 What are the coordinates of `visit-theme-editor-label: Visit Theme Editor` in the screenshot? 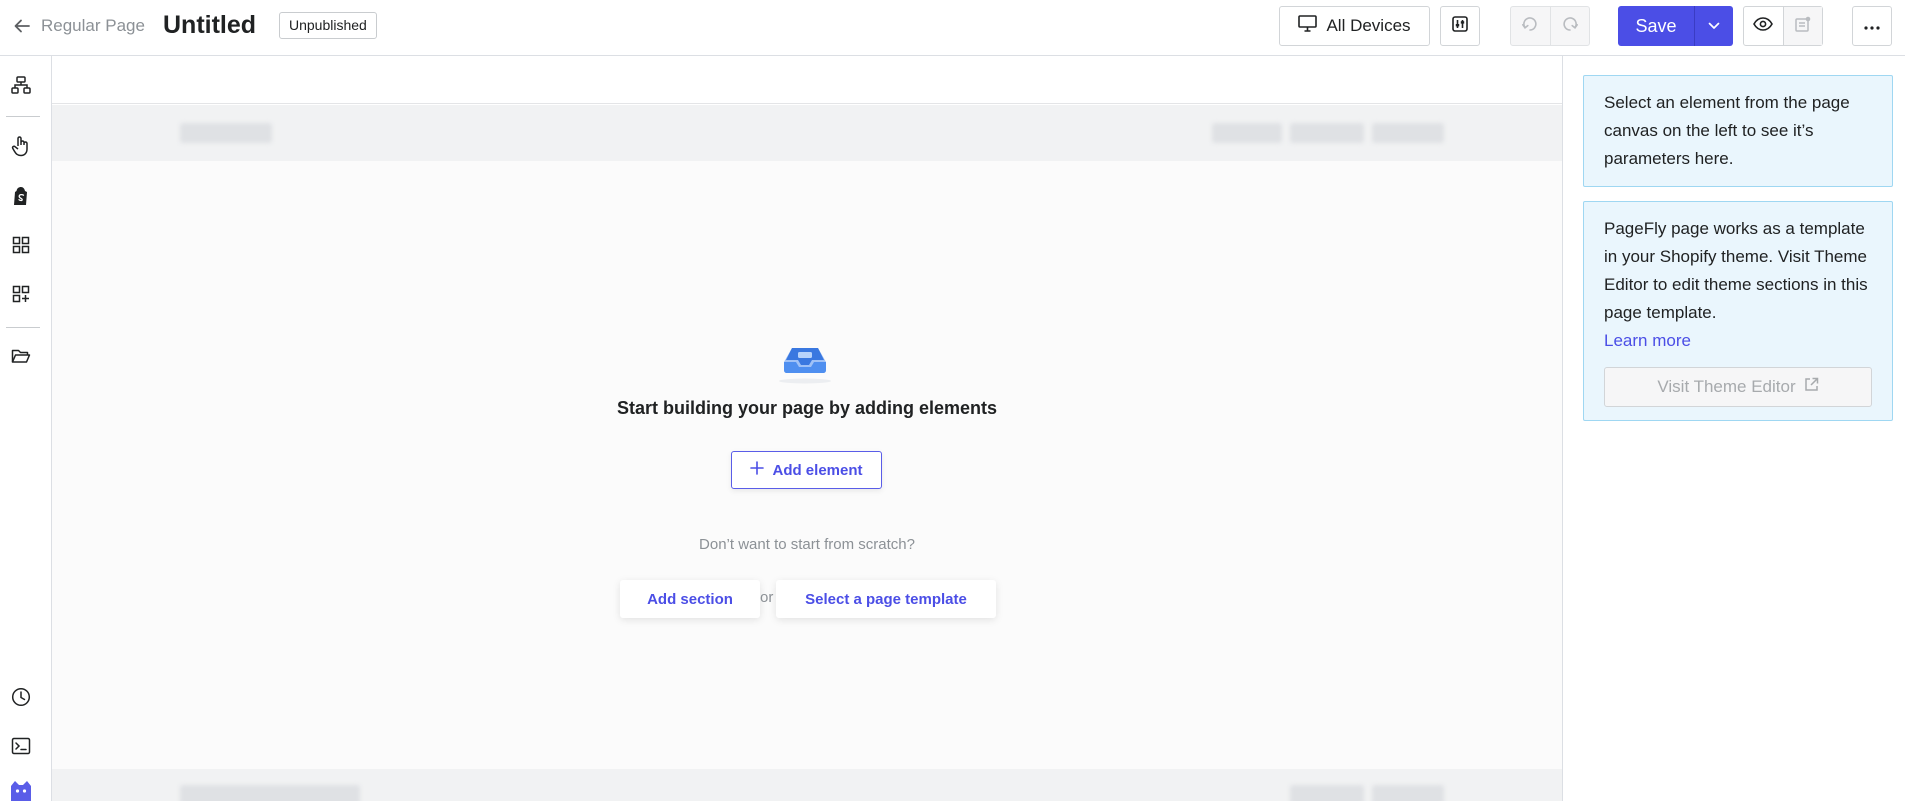 It's located at (1726, 386).